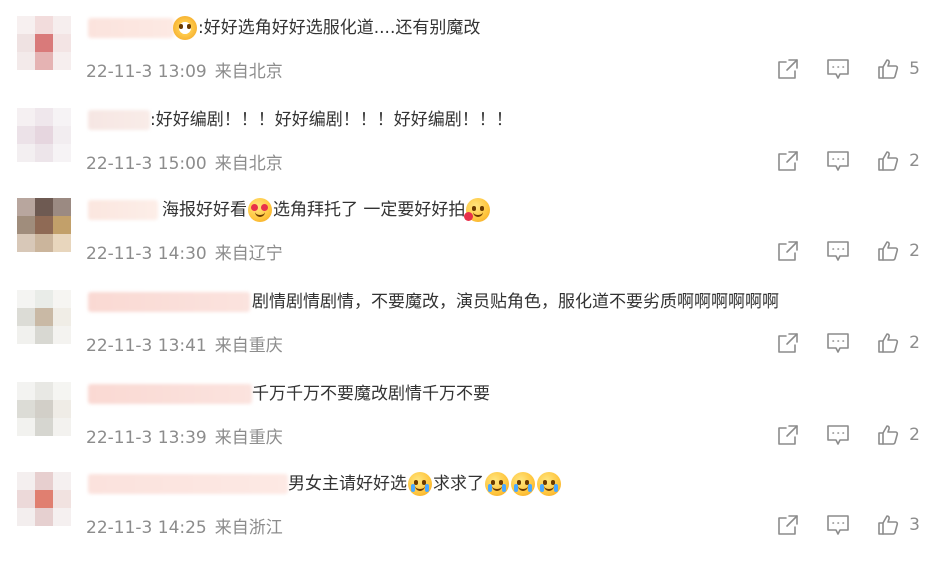  Describe the element at coordinates (914, 525) in the screenshot. I see `like-count: 3` at that location.